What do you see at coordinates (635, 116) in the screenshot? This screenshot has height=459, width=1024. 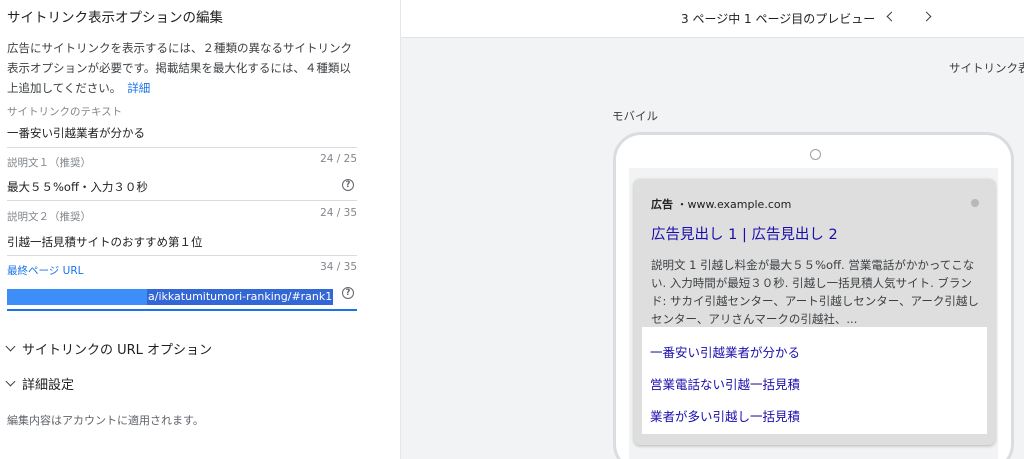 I see `mobile-label: モバイル` at bounding box center [635, 116].